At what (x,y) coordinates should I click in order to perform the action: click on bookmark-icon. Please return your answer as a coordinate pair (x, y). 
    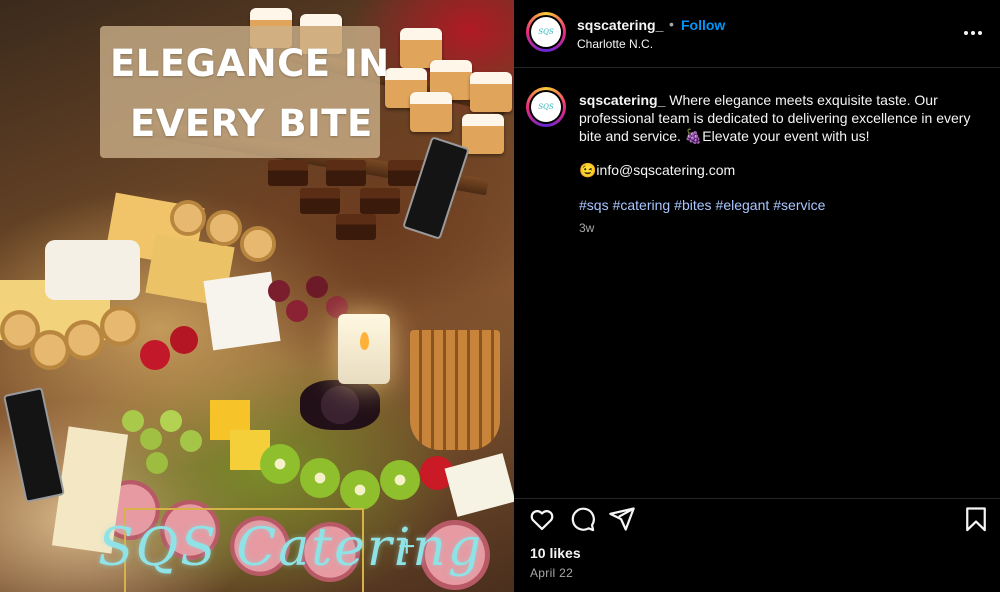
    Looking at the image, I should click on (976, 519).